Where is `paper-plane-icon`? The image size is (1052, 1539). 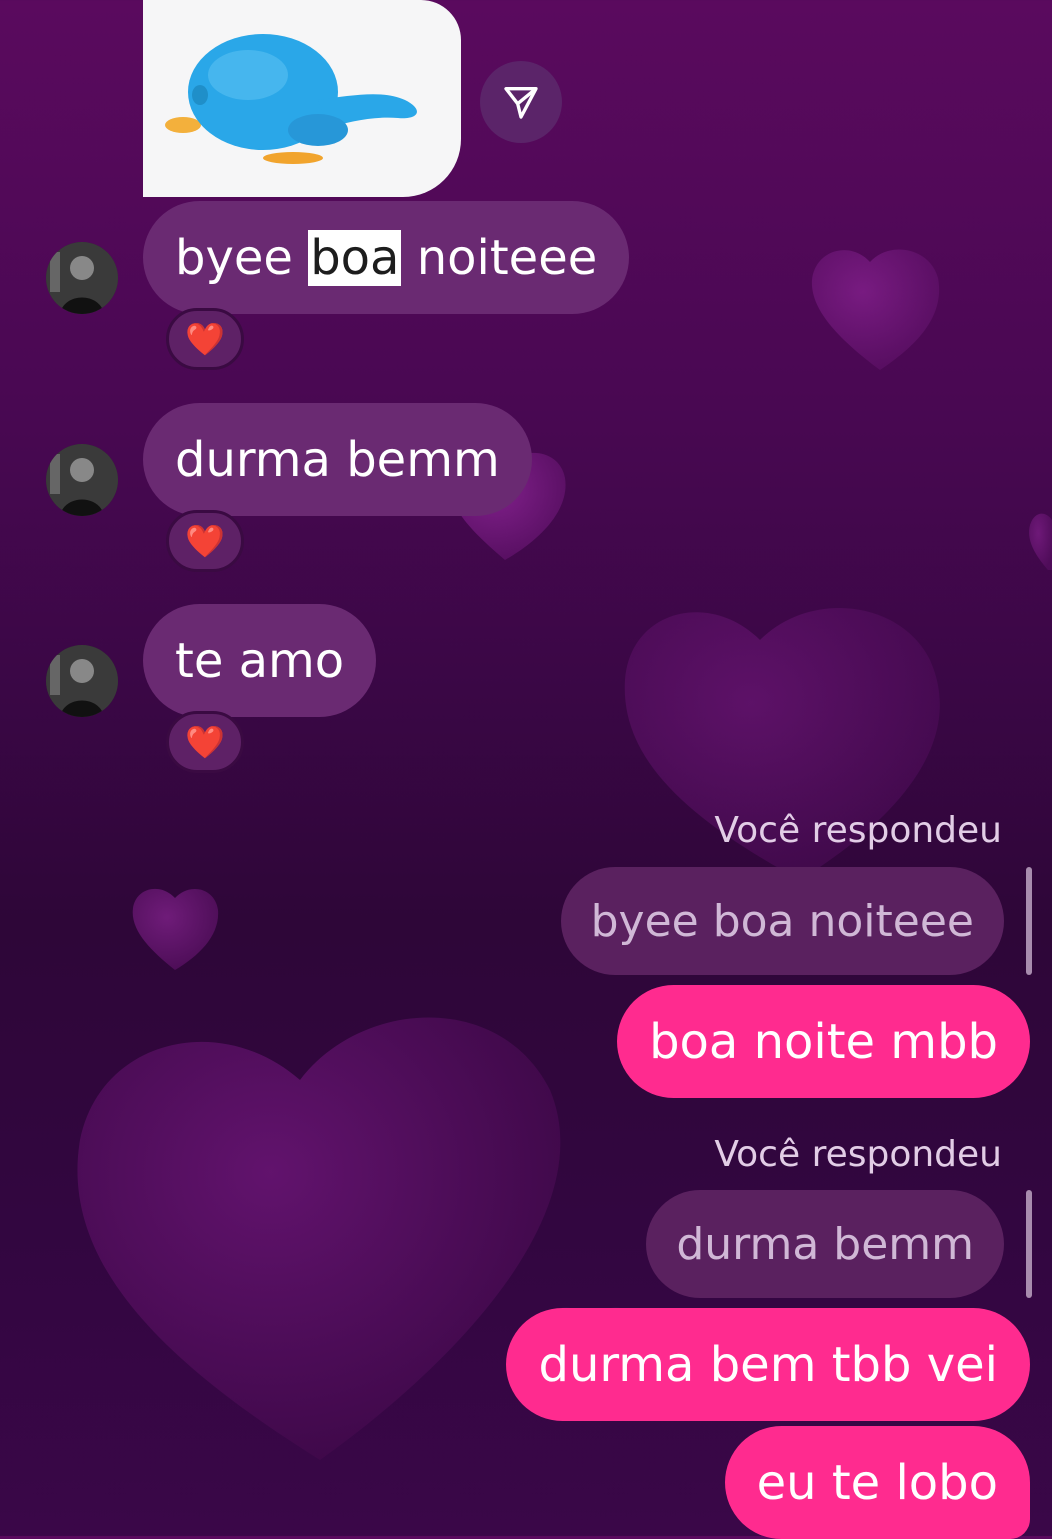 paper-plane-icon is located at coordinates (521, 103).